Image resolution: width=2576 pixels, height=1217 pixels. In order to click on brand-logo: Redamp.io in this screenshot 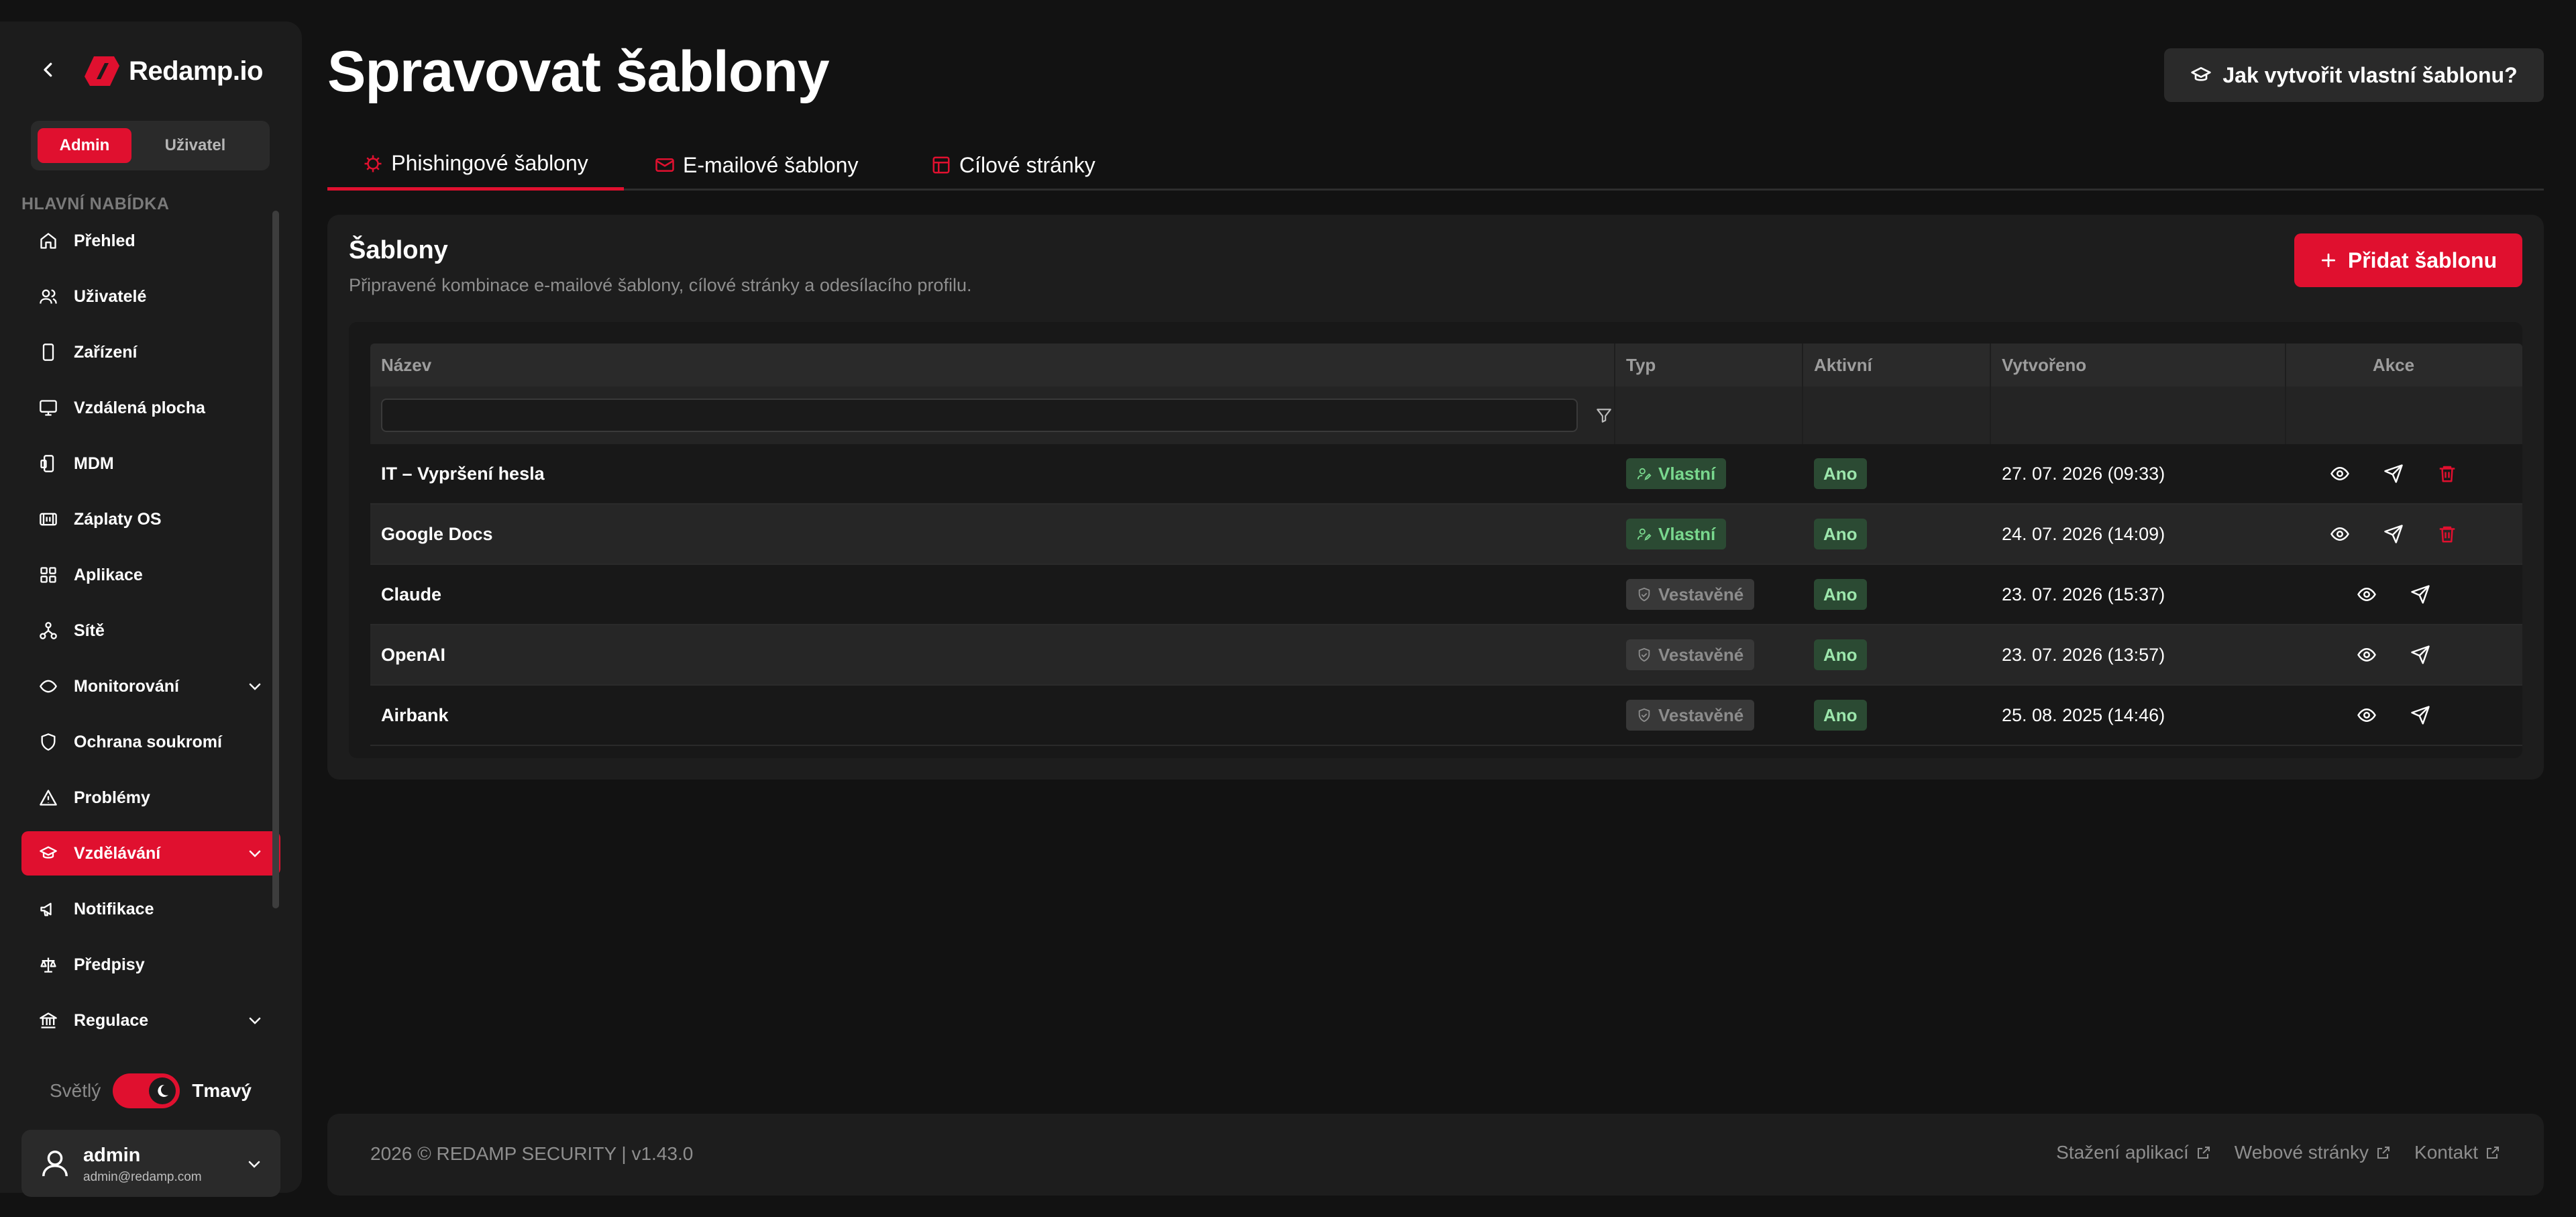, I will do `click(174, 71)`.